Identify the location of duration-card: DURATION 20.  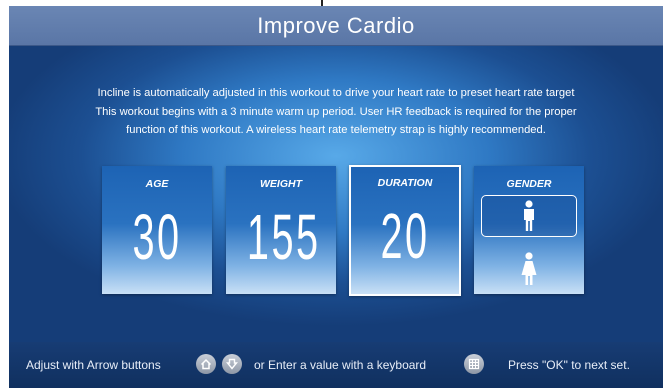
(405, 230).